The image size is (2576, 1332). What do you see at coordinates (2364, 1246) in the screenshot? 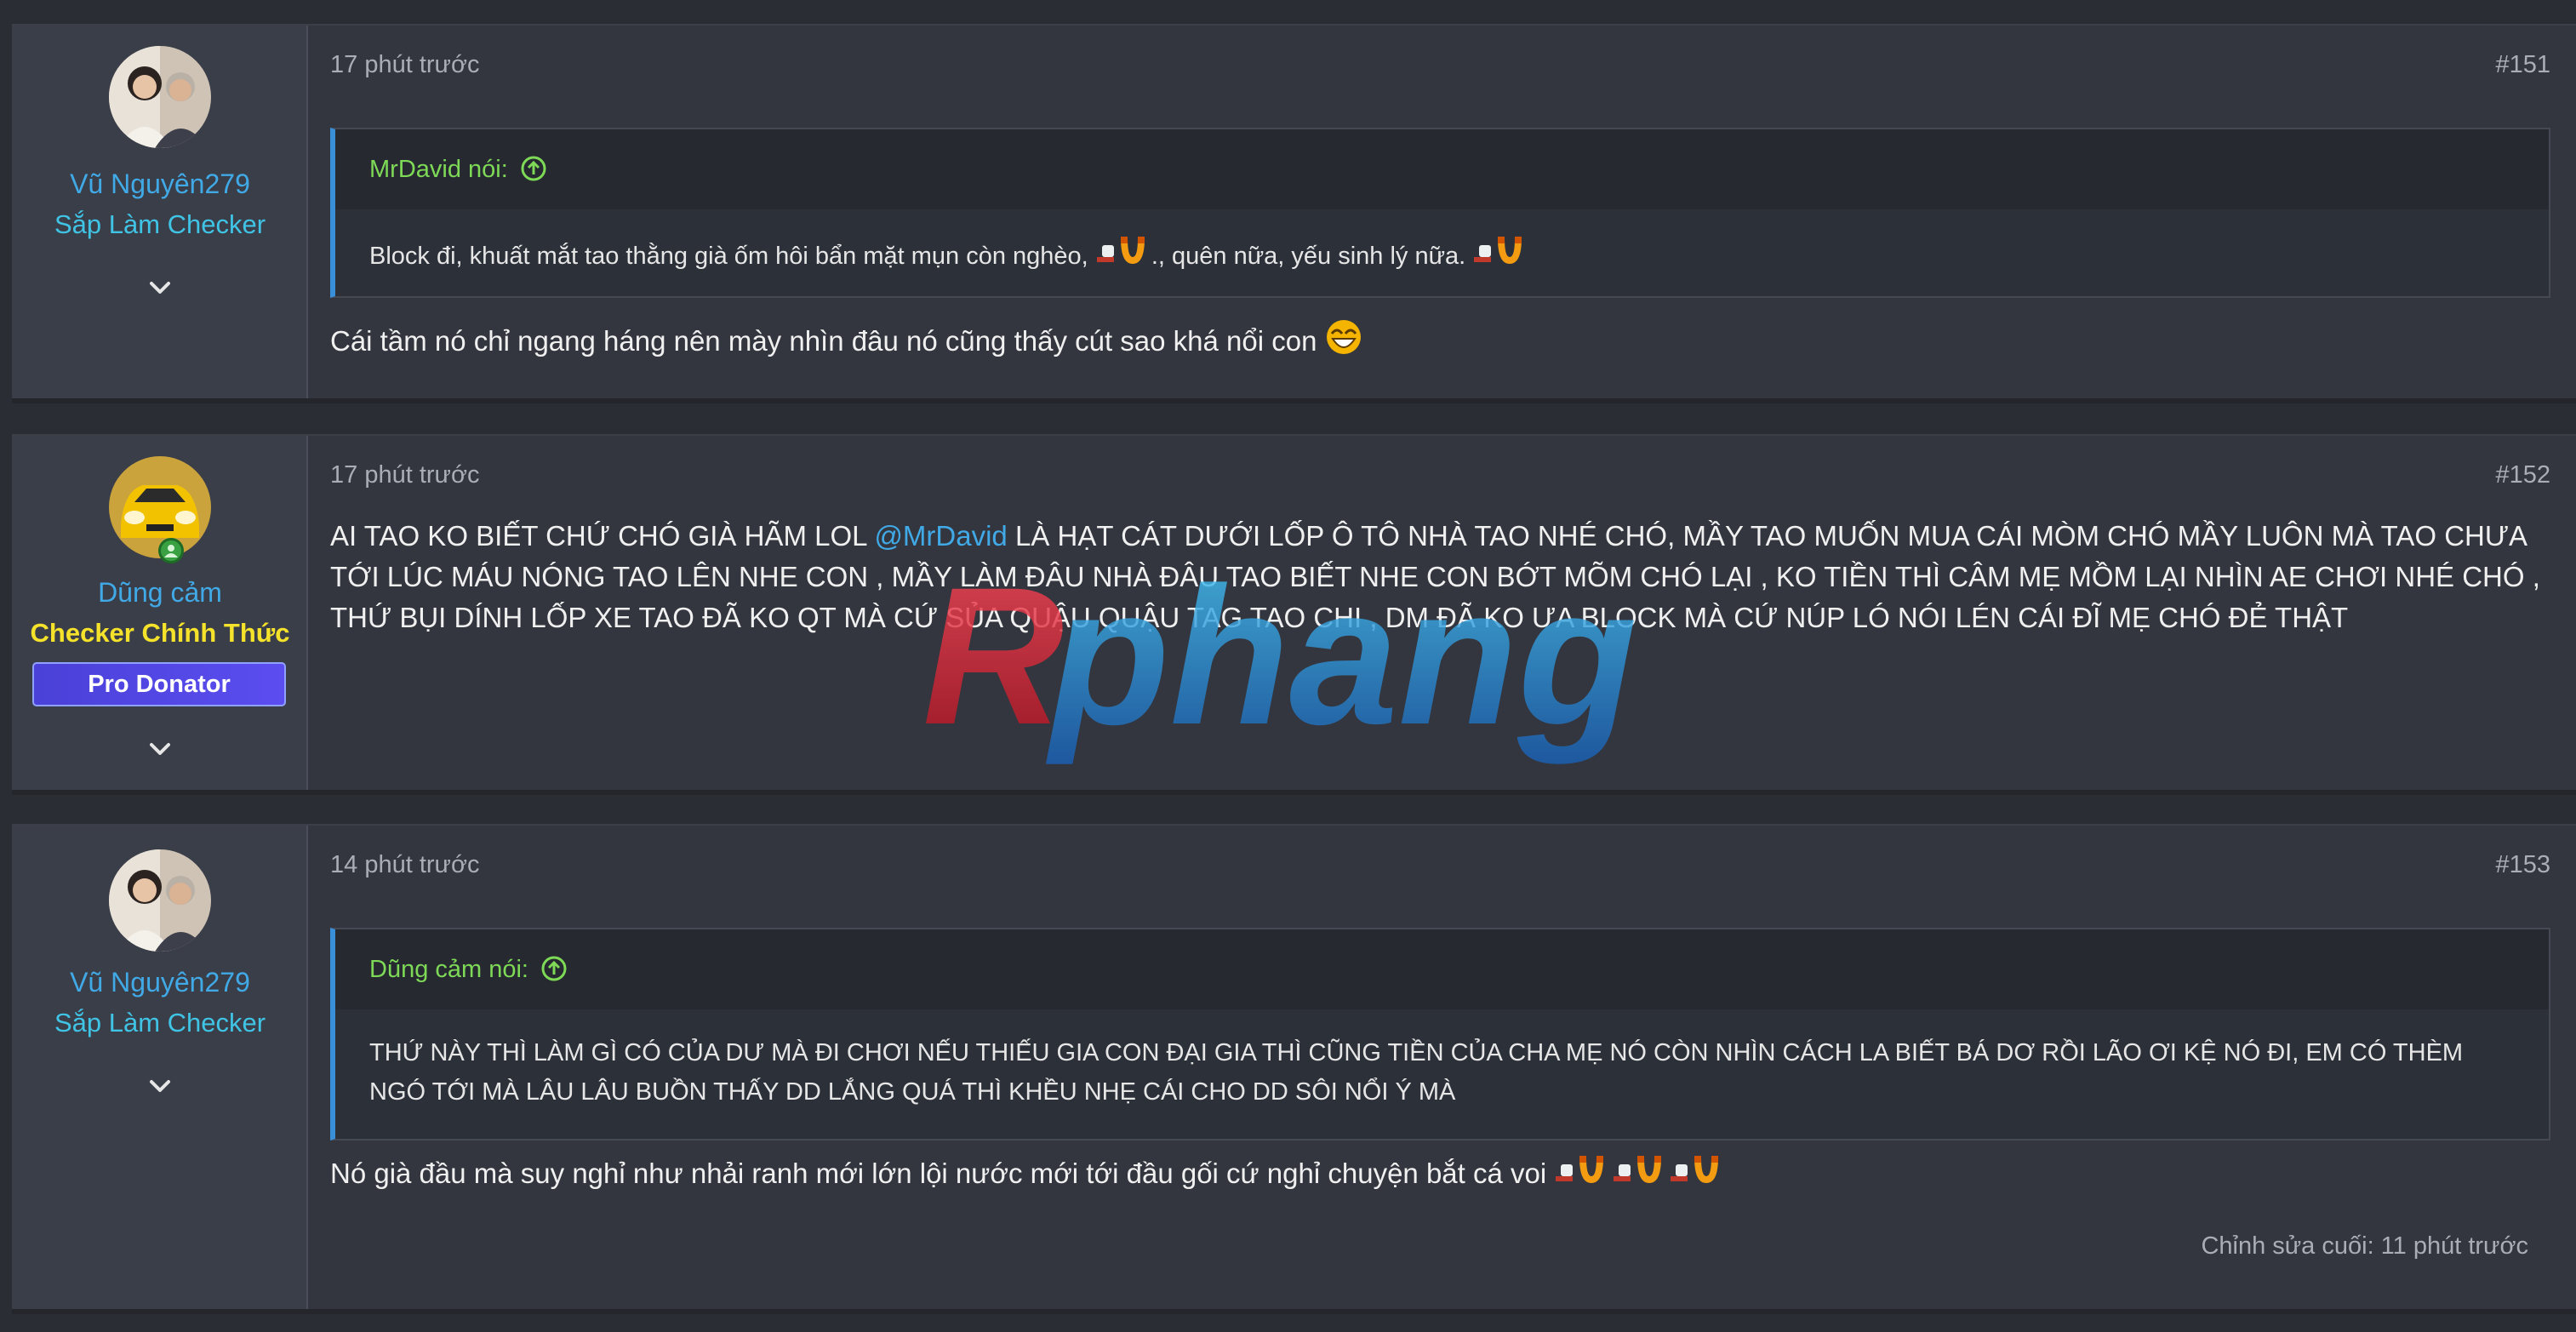
I see `edited-note: Chỉnh sửa cuối: 11 phút trước` at bounding box center [2364, 1246].